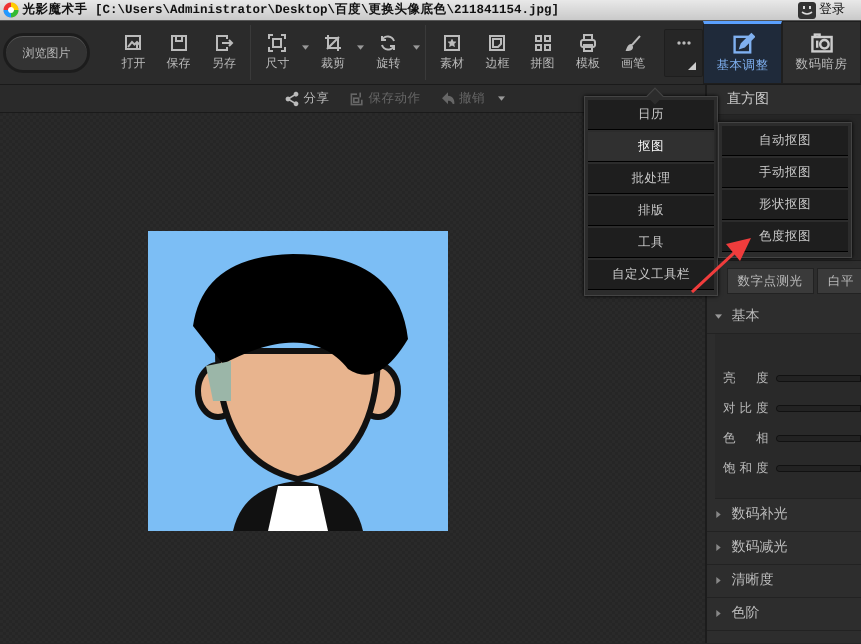  Describe the element at coordinates (692, 66) in the screenshot. I see `corner-triangle-icon` at that location.